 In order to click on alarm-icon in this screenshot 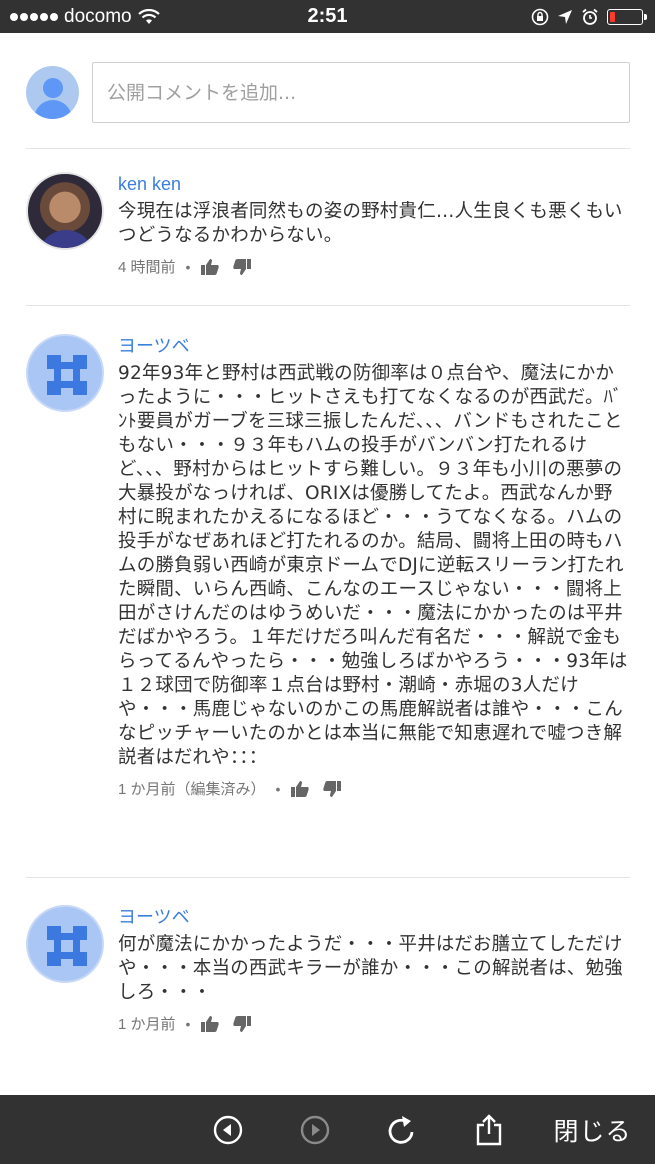, I will do `click(590, 16)`.